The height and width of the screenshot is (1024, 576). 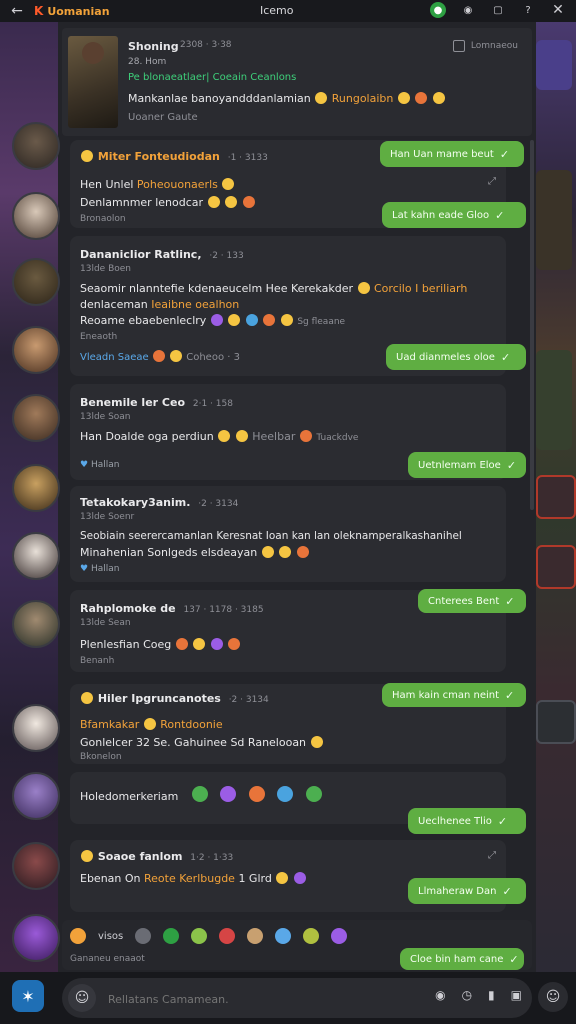 I want to click on outgoing-message: Ham kain cman neint ✓, so click(x=454, y=695).